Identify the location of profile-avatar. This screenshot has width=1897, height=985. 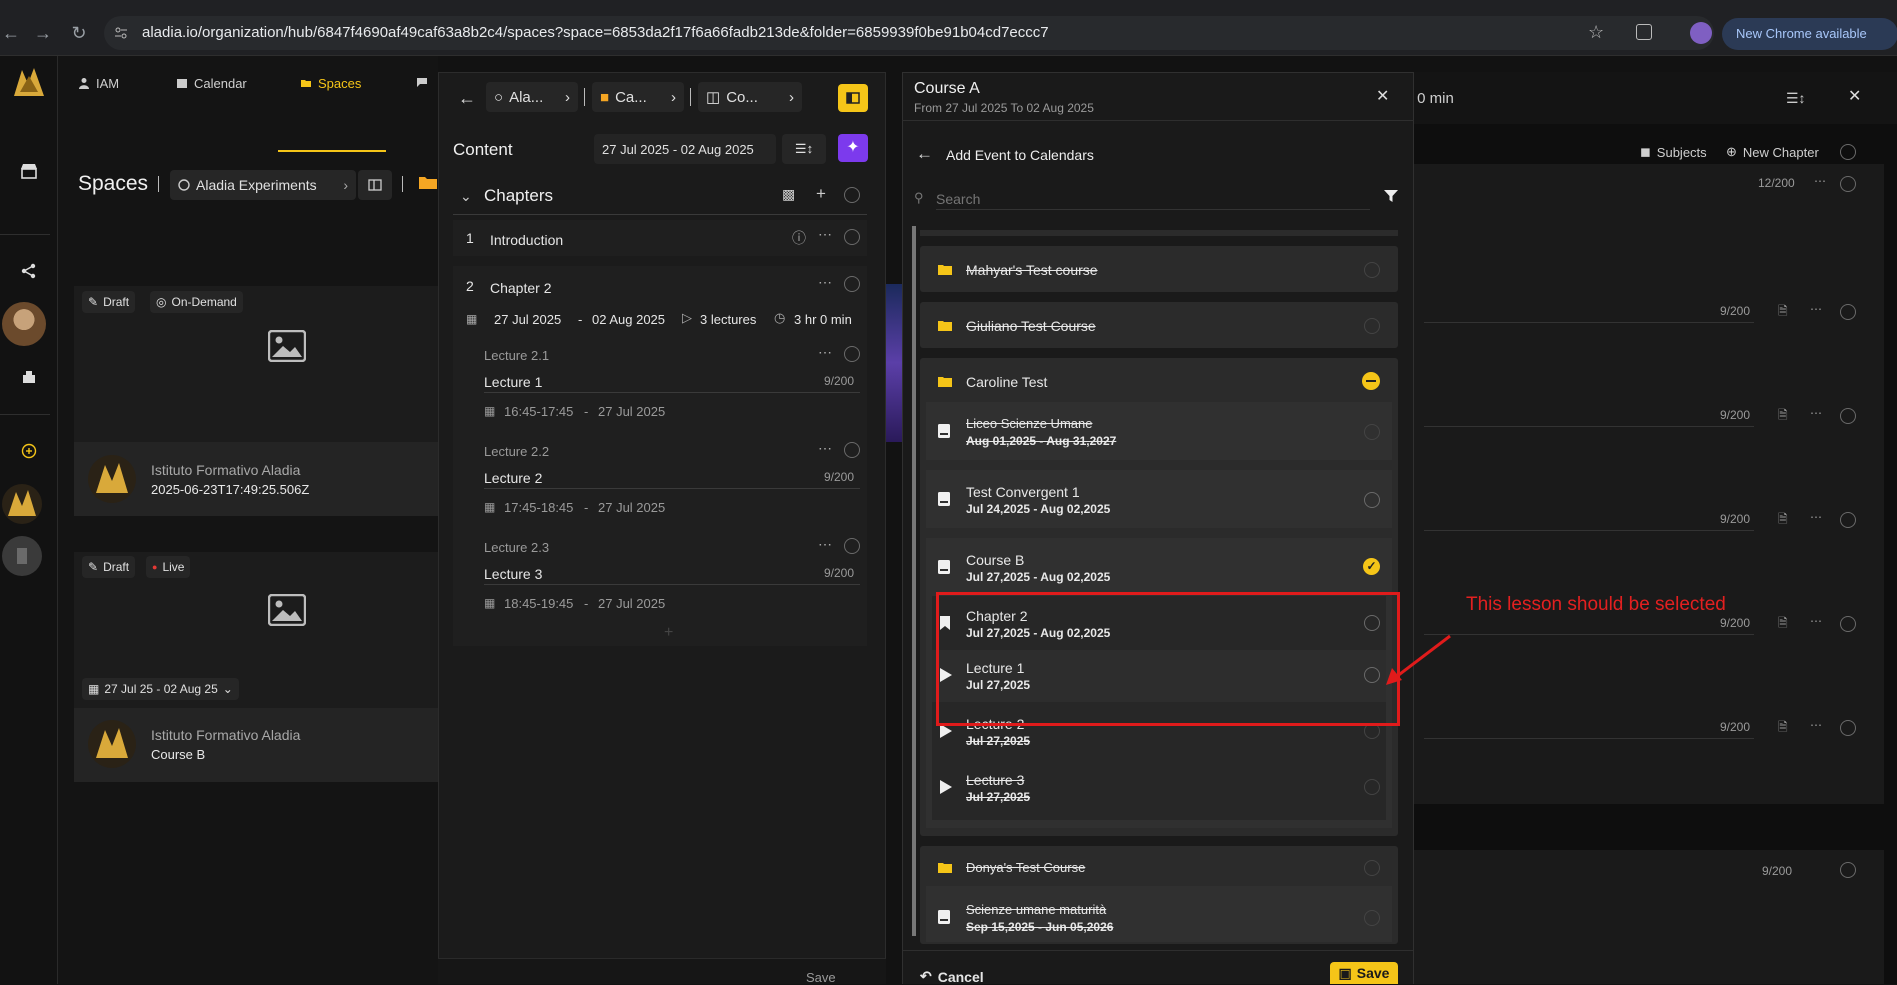
(1701, 33).